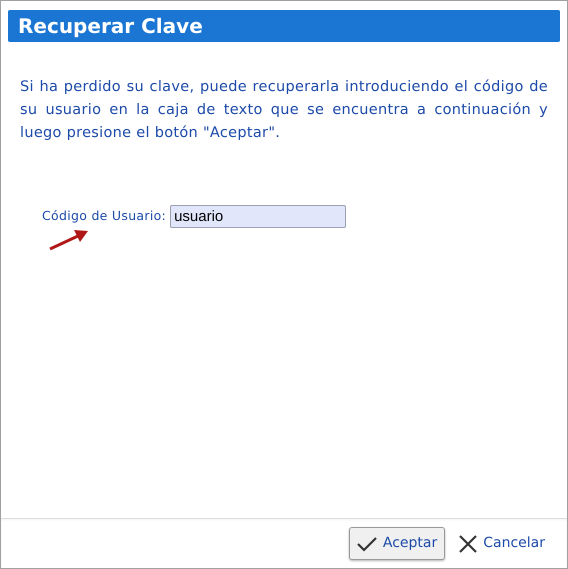  I want to click on accept-button: Aceptar, so click(397, 543).